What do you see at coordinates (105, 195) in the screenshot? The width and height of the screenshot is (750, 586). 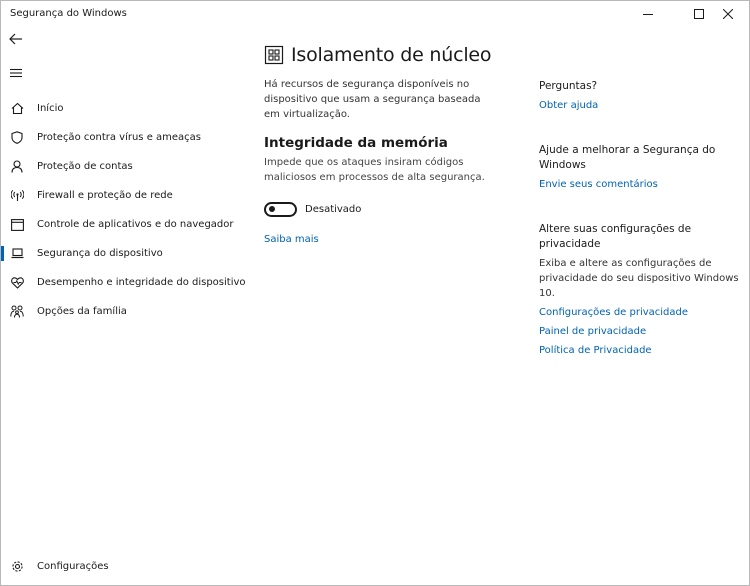 I see `sidebar-item-label: Firewall e proteção de rede` at bounding box center [105, 195].